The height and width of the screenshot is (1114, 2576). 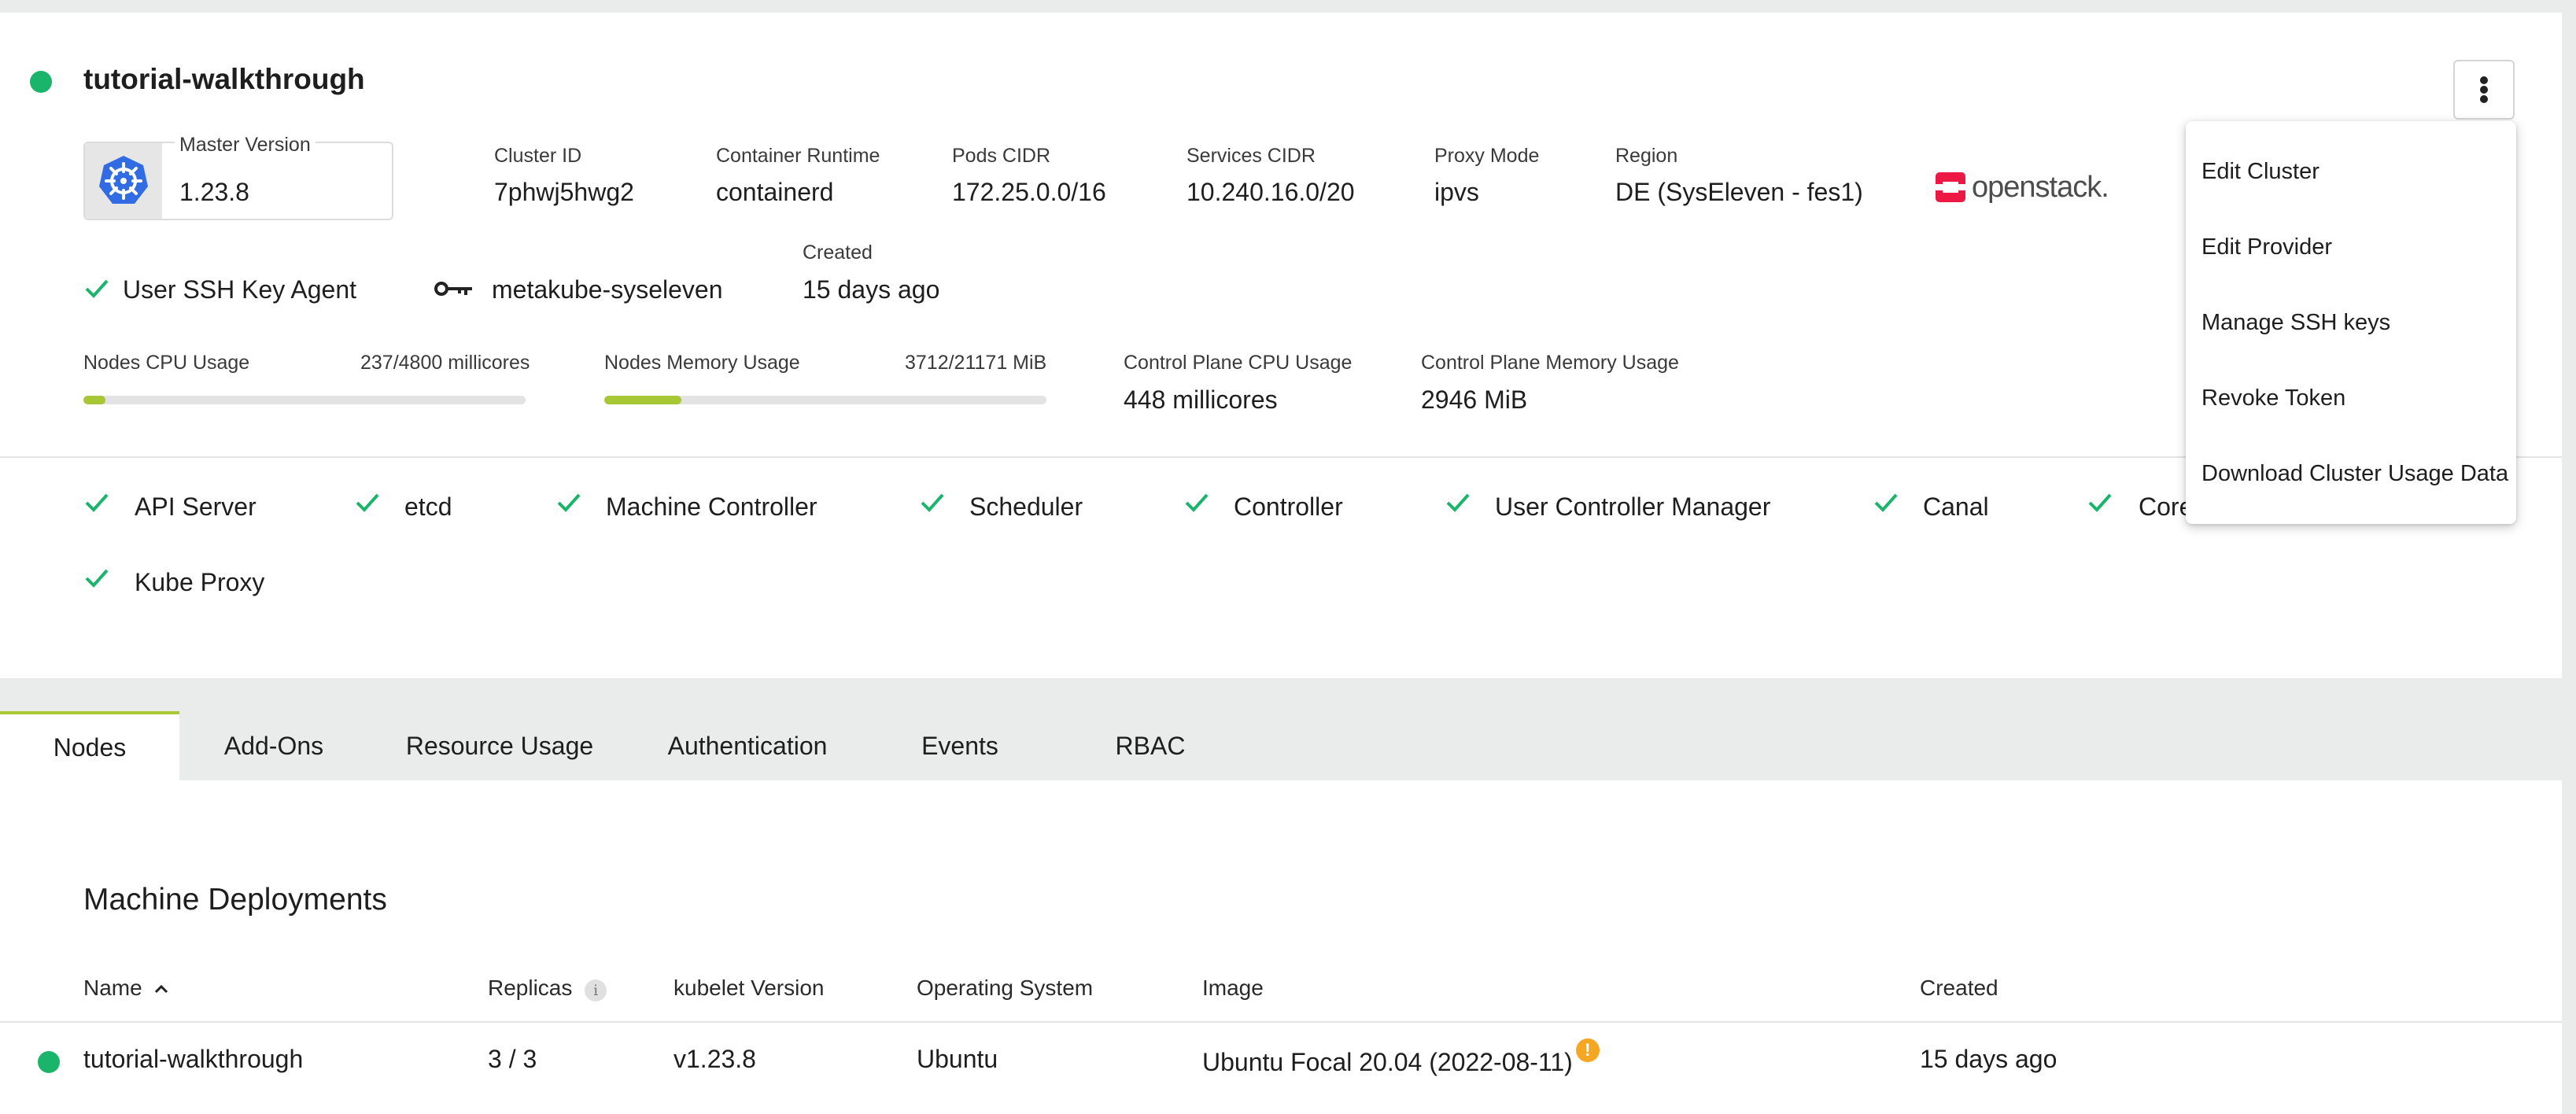 I want to click on kubernetes-logo-bg, so click(x=124, y=181).